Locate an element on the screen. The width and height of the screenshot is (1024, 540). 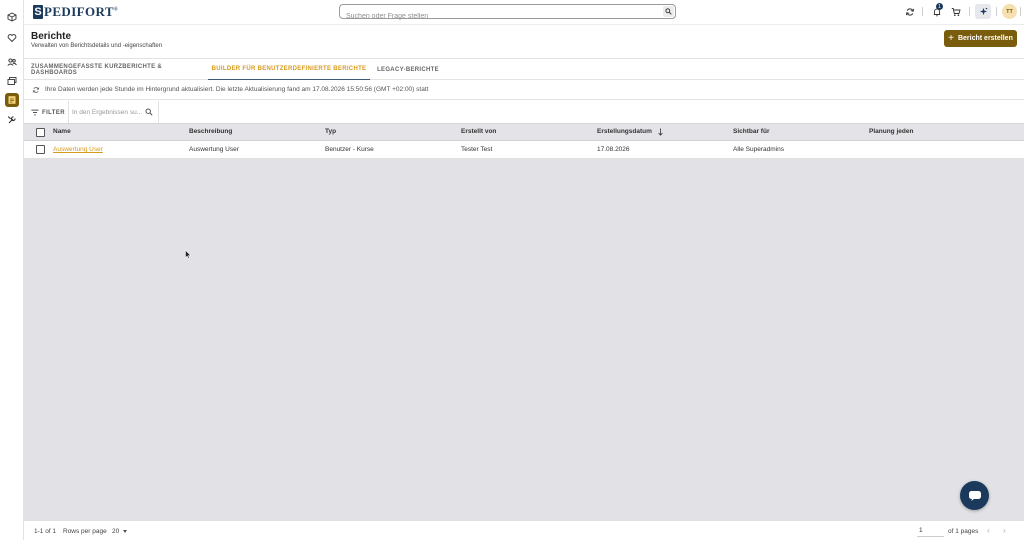
prev-page-icon: ‹ is located at coordinates (988, 531).